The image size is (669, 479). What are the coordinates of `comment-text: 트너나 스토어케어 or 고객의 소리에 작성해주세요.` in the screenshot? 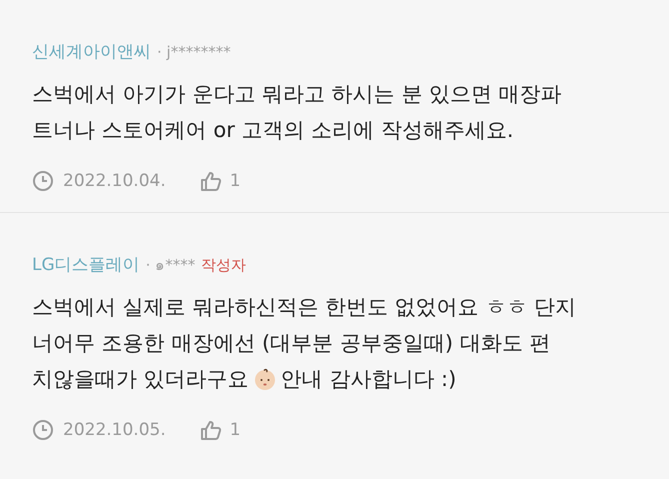 It's located at (273, 130).